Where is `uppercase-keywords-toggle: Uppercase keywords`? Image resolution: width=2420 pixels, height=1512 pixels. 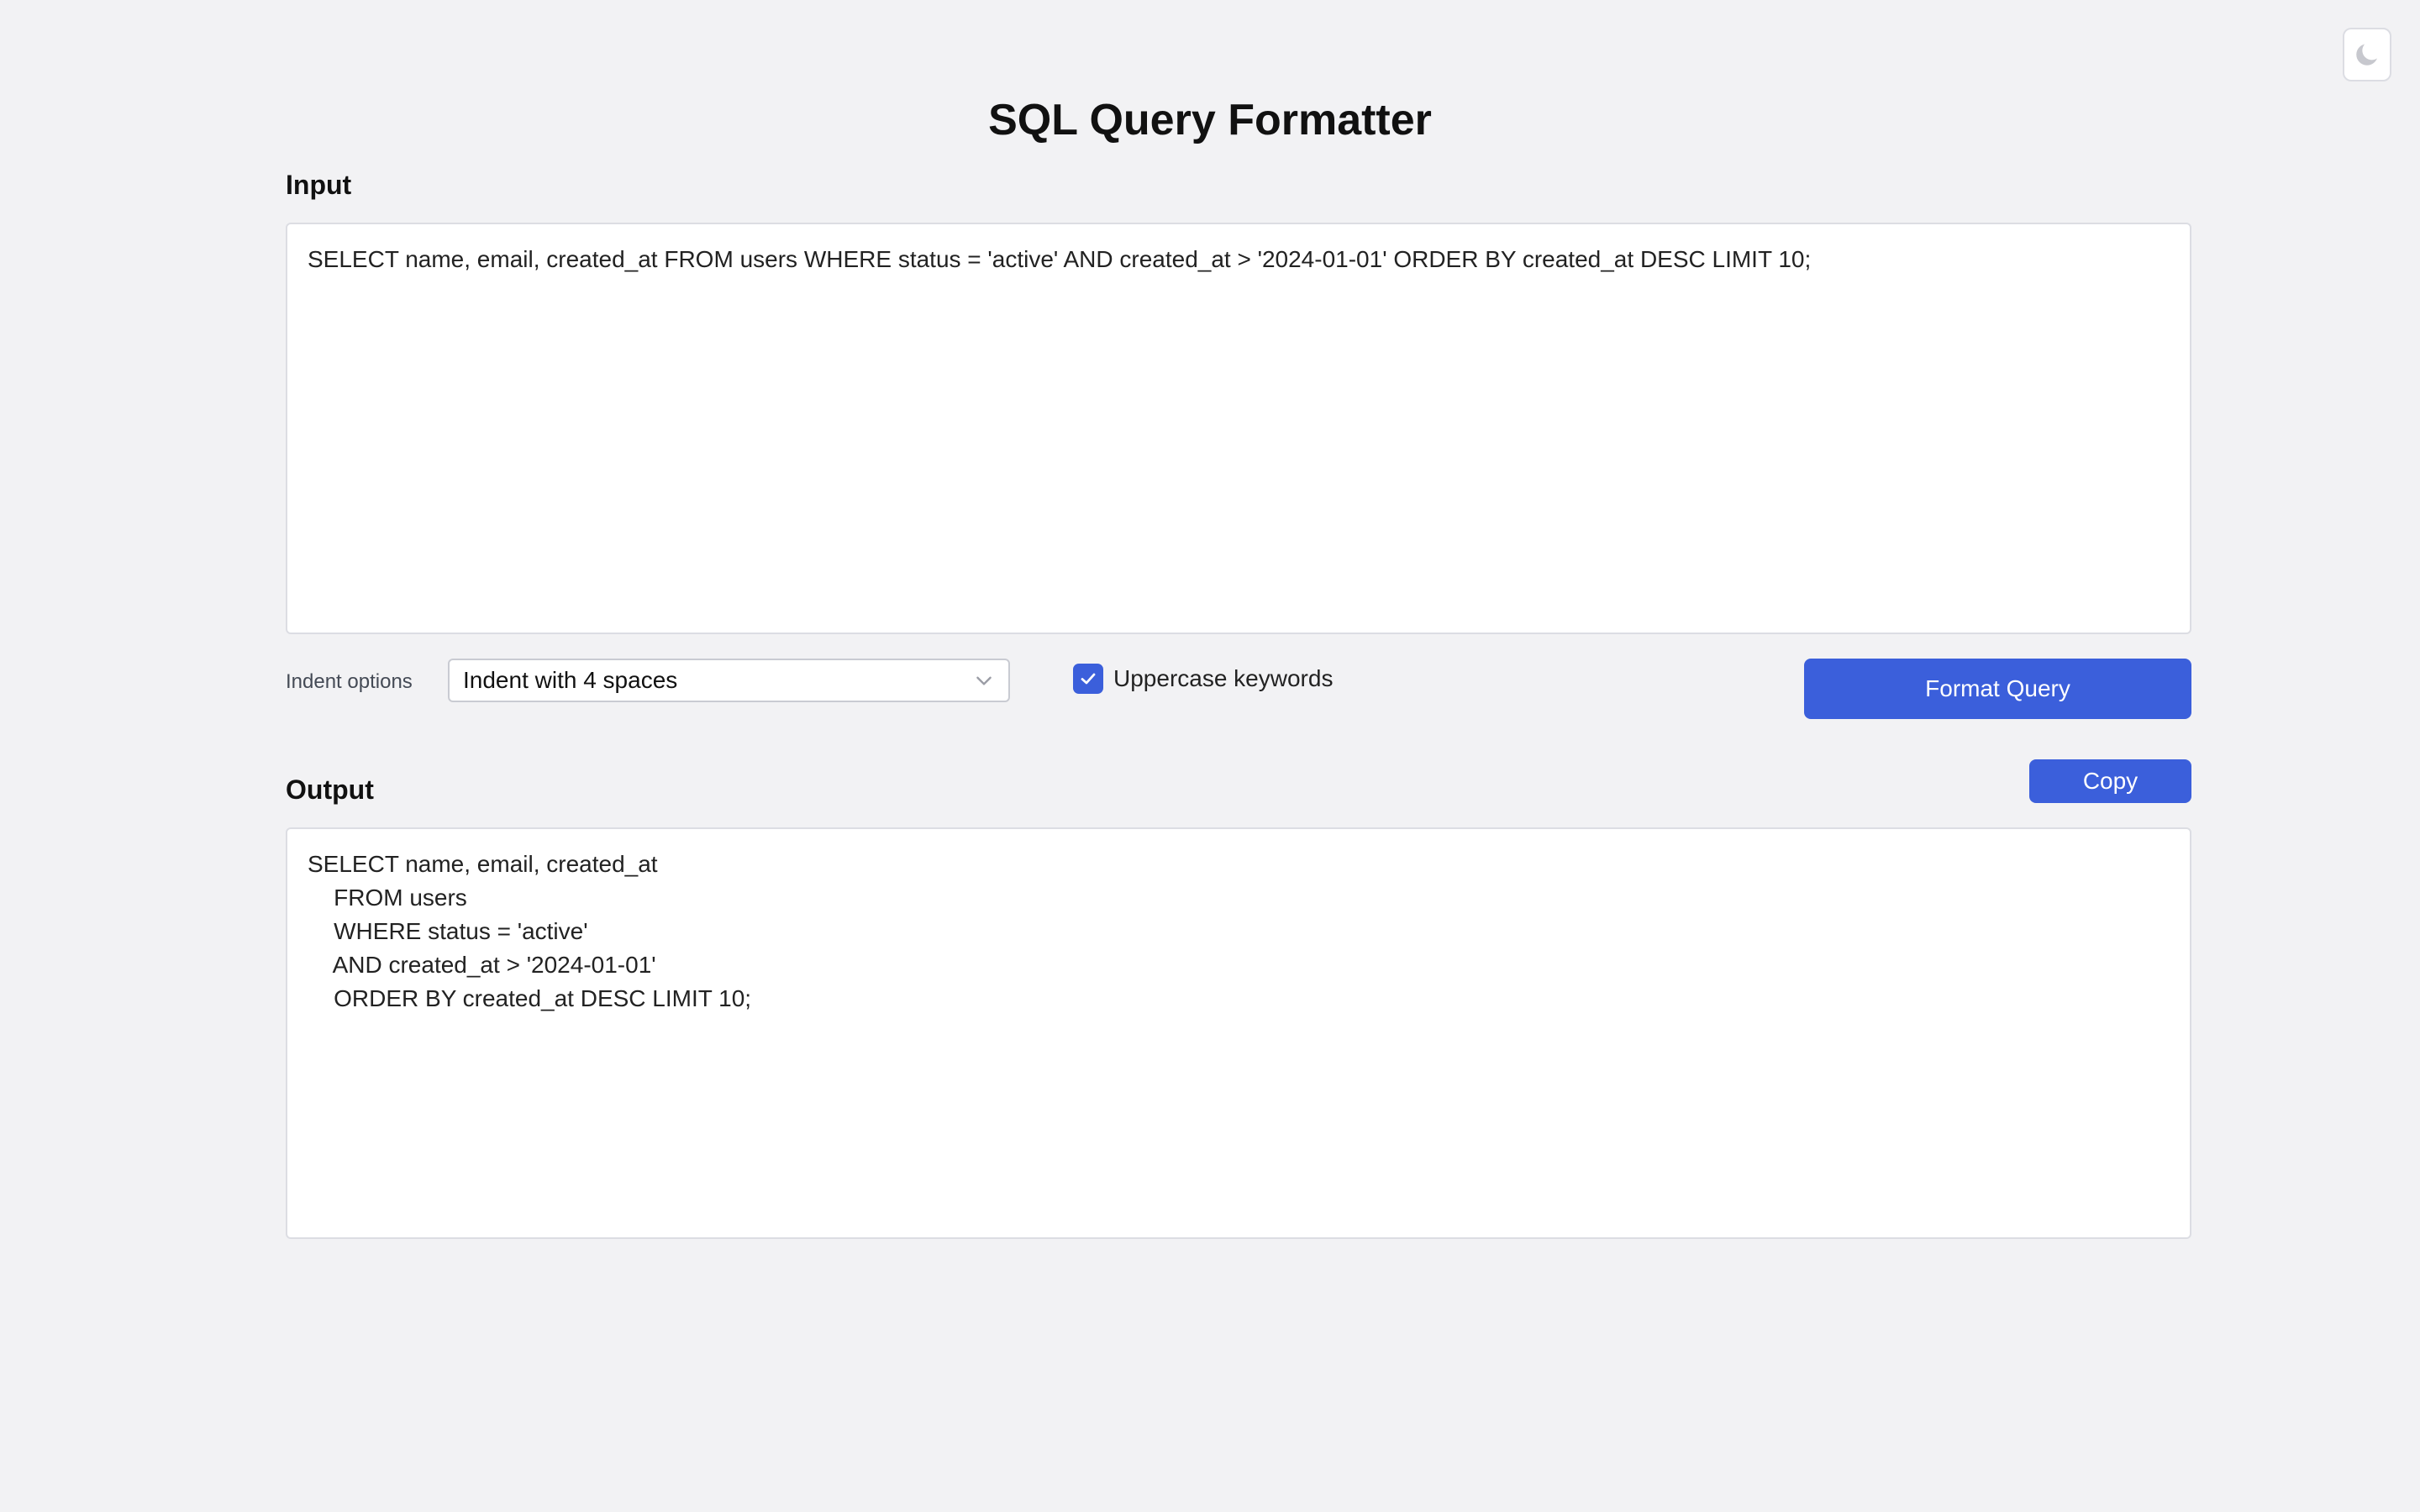 uppercase-keywords-toggle: Uppercase keywords is located at coordinates (1203, 679).